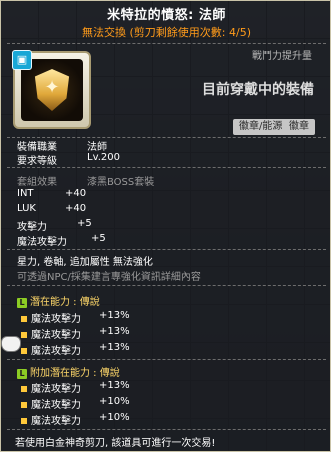  I want to click on additional-potential-title: 附加潛在能力 : 傳說, so click(75, 373).